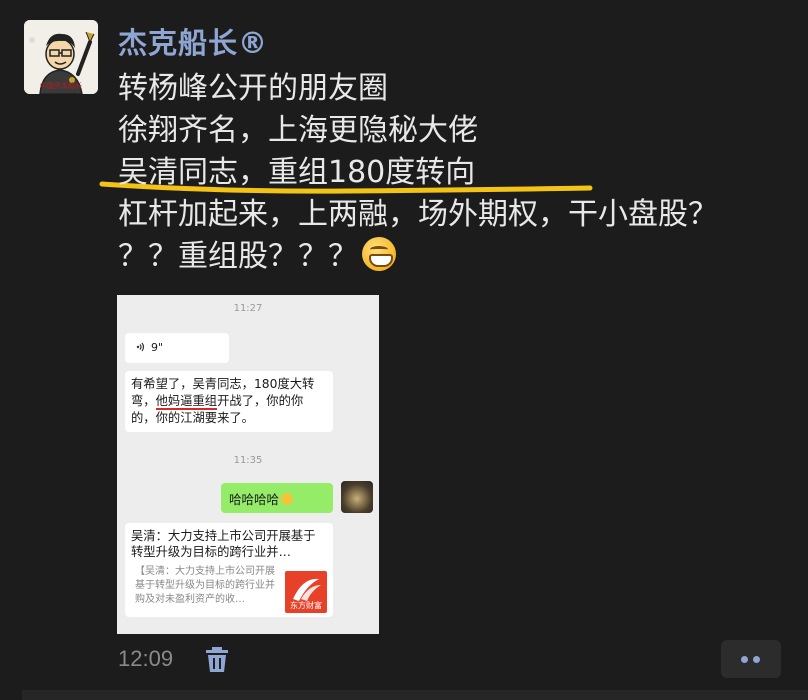 The image size is (808, 700). What do you see at coordinates (298, 130) in the screenshot?
I see `post-line-2: 徐翔齐名，上海更隐秘大佬` at bounding box center [298, 130].